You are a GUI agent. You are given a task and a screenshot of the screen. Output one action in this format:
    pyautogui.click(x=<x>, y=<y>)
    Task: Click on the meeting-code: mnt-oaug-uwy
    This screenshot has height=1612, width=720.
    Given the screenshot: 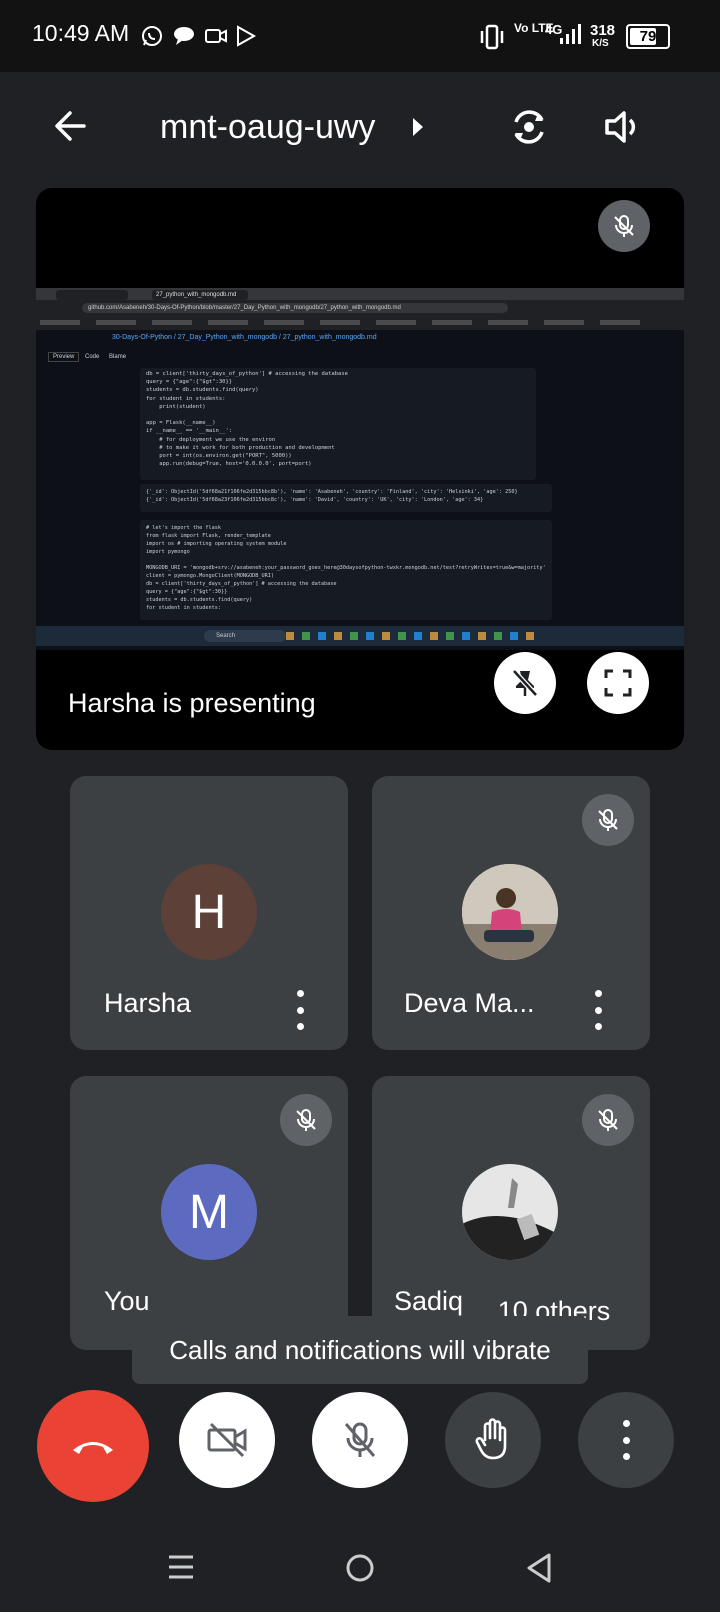 What is the action you would take?
    pyautogui.click(x=267, y=127)
    